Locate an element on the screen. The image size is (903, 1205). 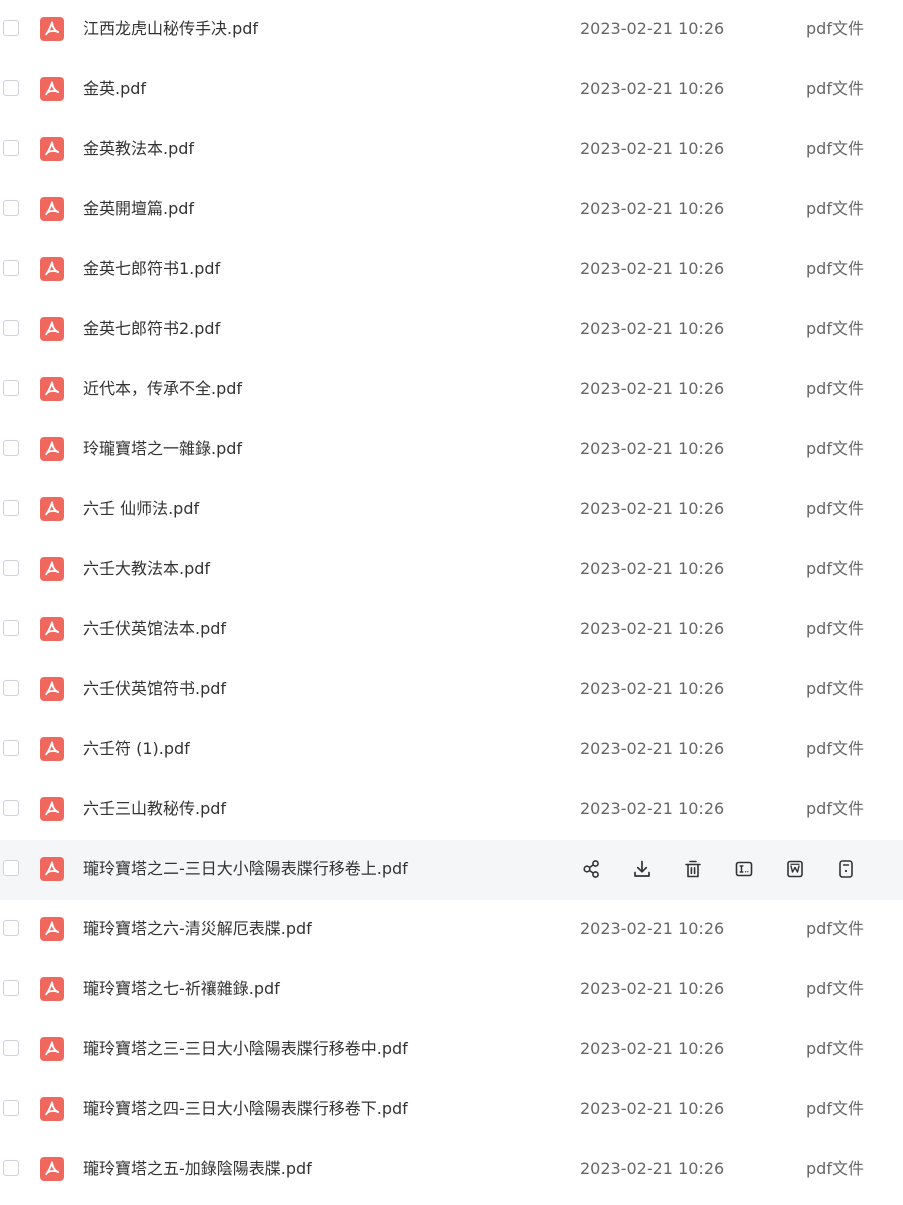
file-name: 瓏玲寶塔之四-三日大小陰陽表牒行移卷下.pdf is located at coordinates (245, 1109).